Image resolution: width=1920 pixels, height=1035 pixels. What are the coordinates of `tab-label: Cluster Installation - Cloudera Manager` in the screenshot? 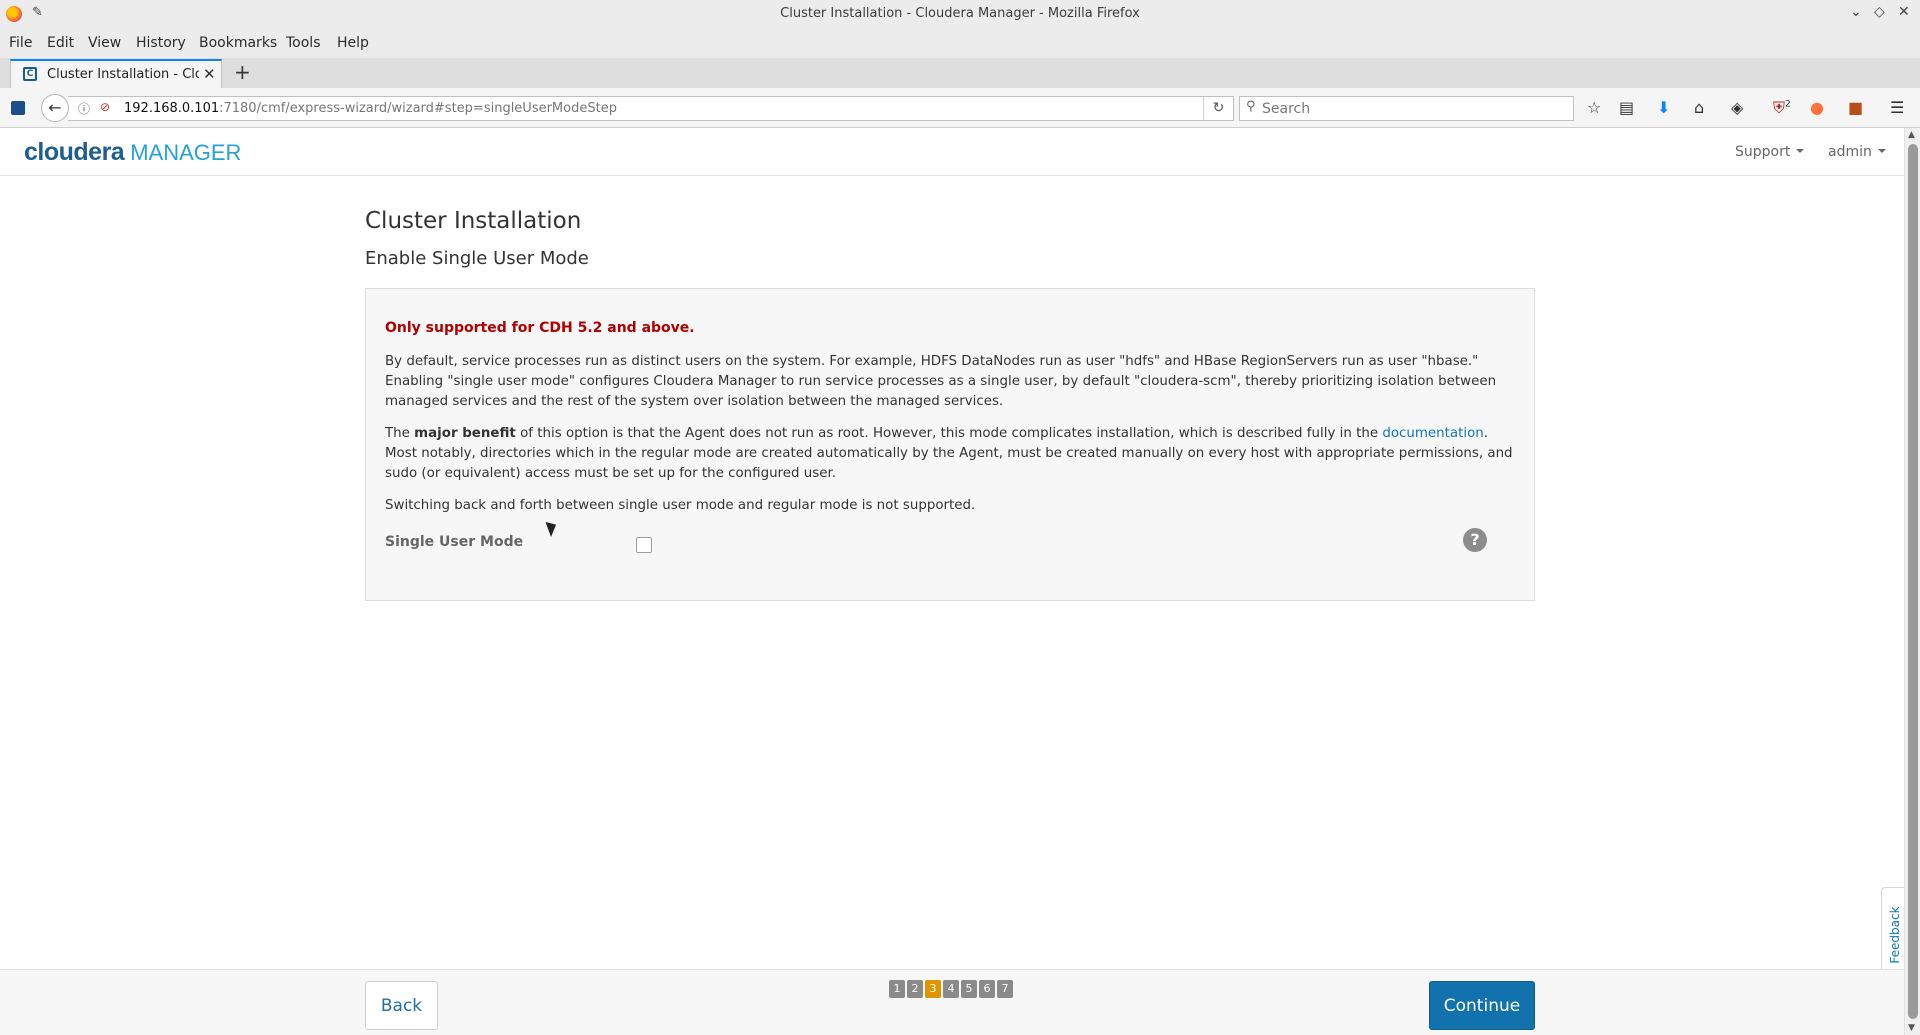 It's located at (123, 74).